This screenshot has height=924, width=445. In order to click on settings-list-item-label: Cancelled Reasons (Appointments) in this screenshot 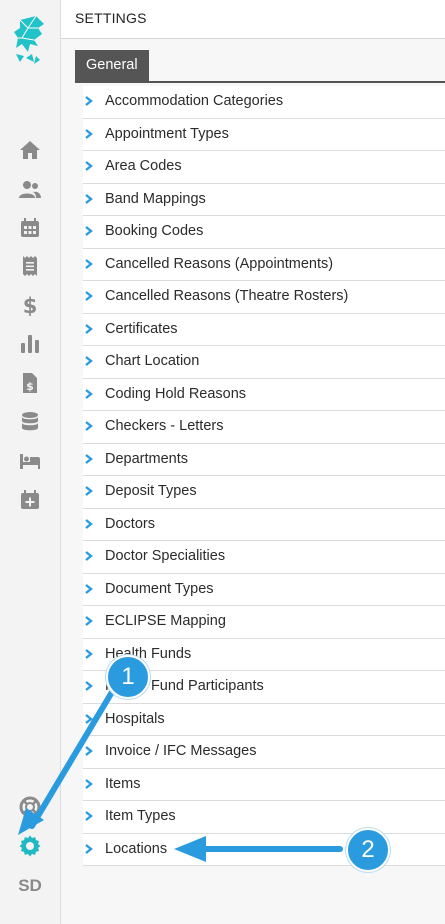, I will do `click(219, 263)`.